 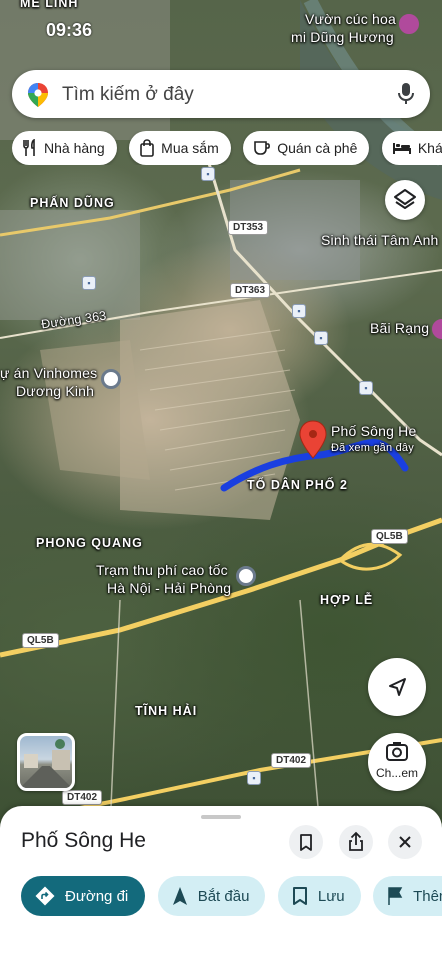 What do you see at coordinates (297, 485) in the screenshot?
I see `area-label: TỔ DÂN PHỐ 2` at bounding box center [297, 485].